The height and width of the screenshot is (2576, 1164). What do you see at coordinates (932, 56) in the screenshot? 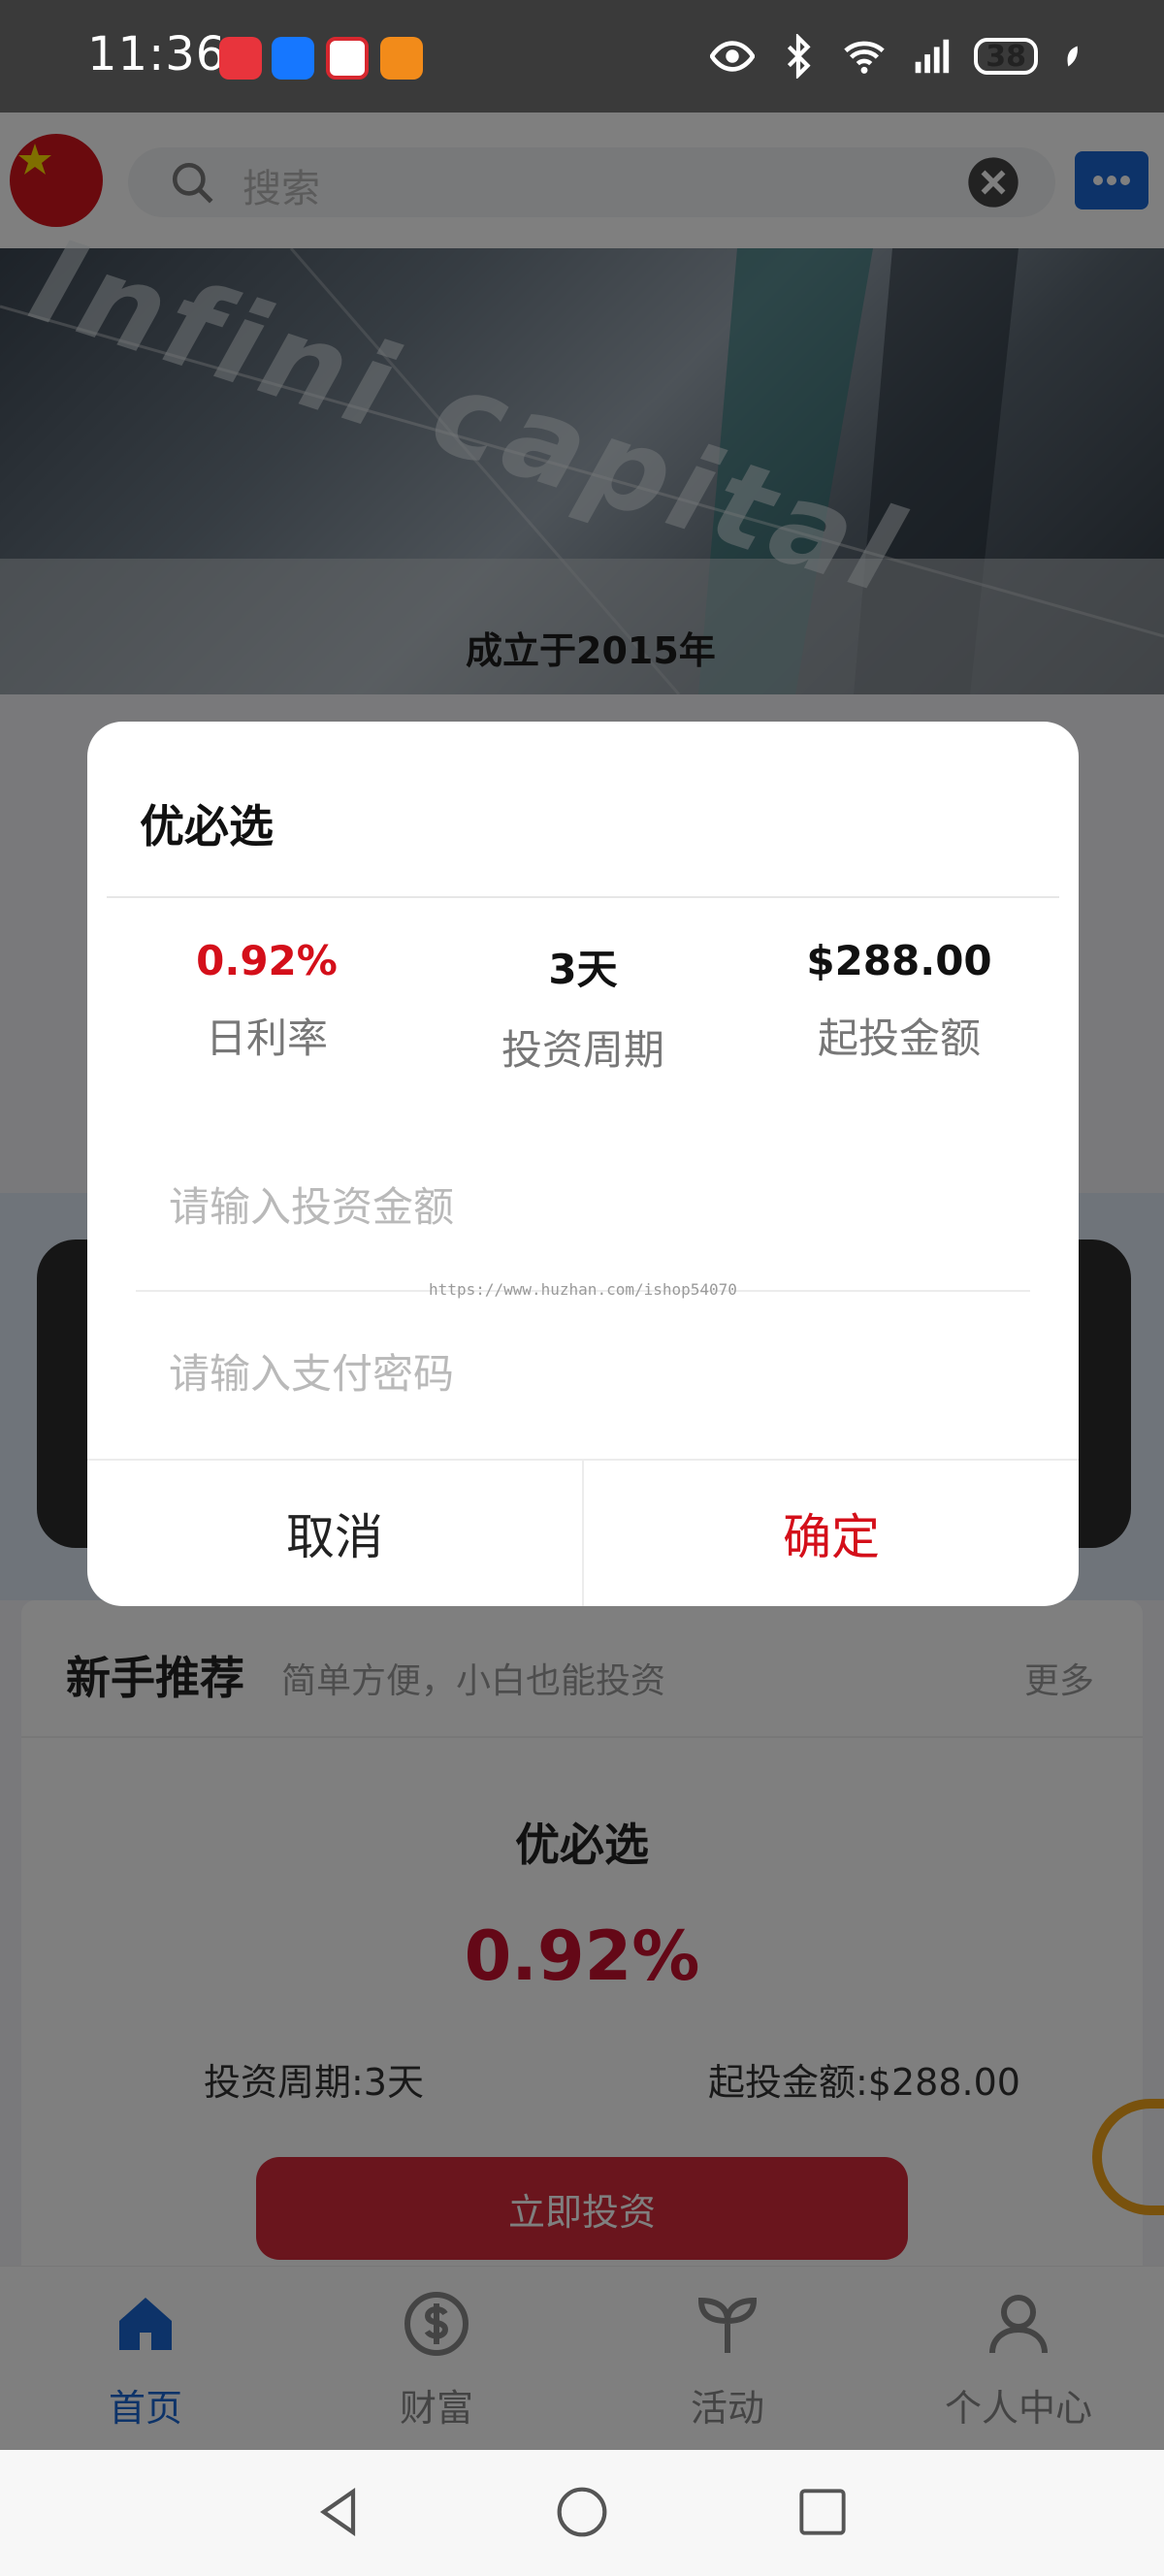
I see `4g-signal-icon` at bounding box center [932, 56].